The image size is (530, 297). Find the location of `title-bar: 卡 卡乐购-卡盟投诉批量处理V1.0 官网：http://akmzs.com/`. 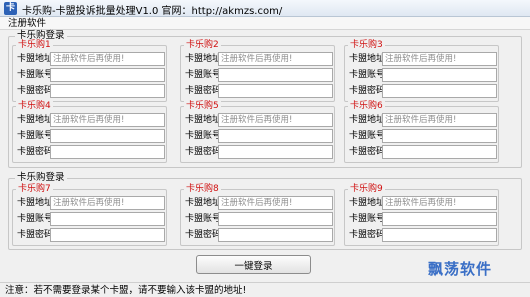

title-bar: 卡 卡乐购-卡盟投诉批量处理V1.0 官网：http://akmzs.com/ is located at coordinates (265, 8).